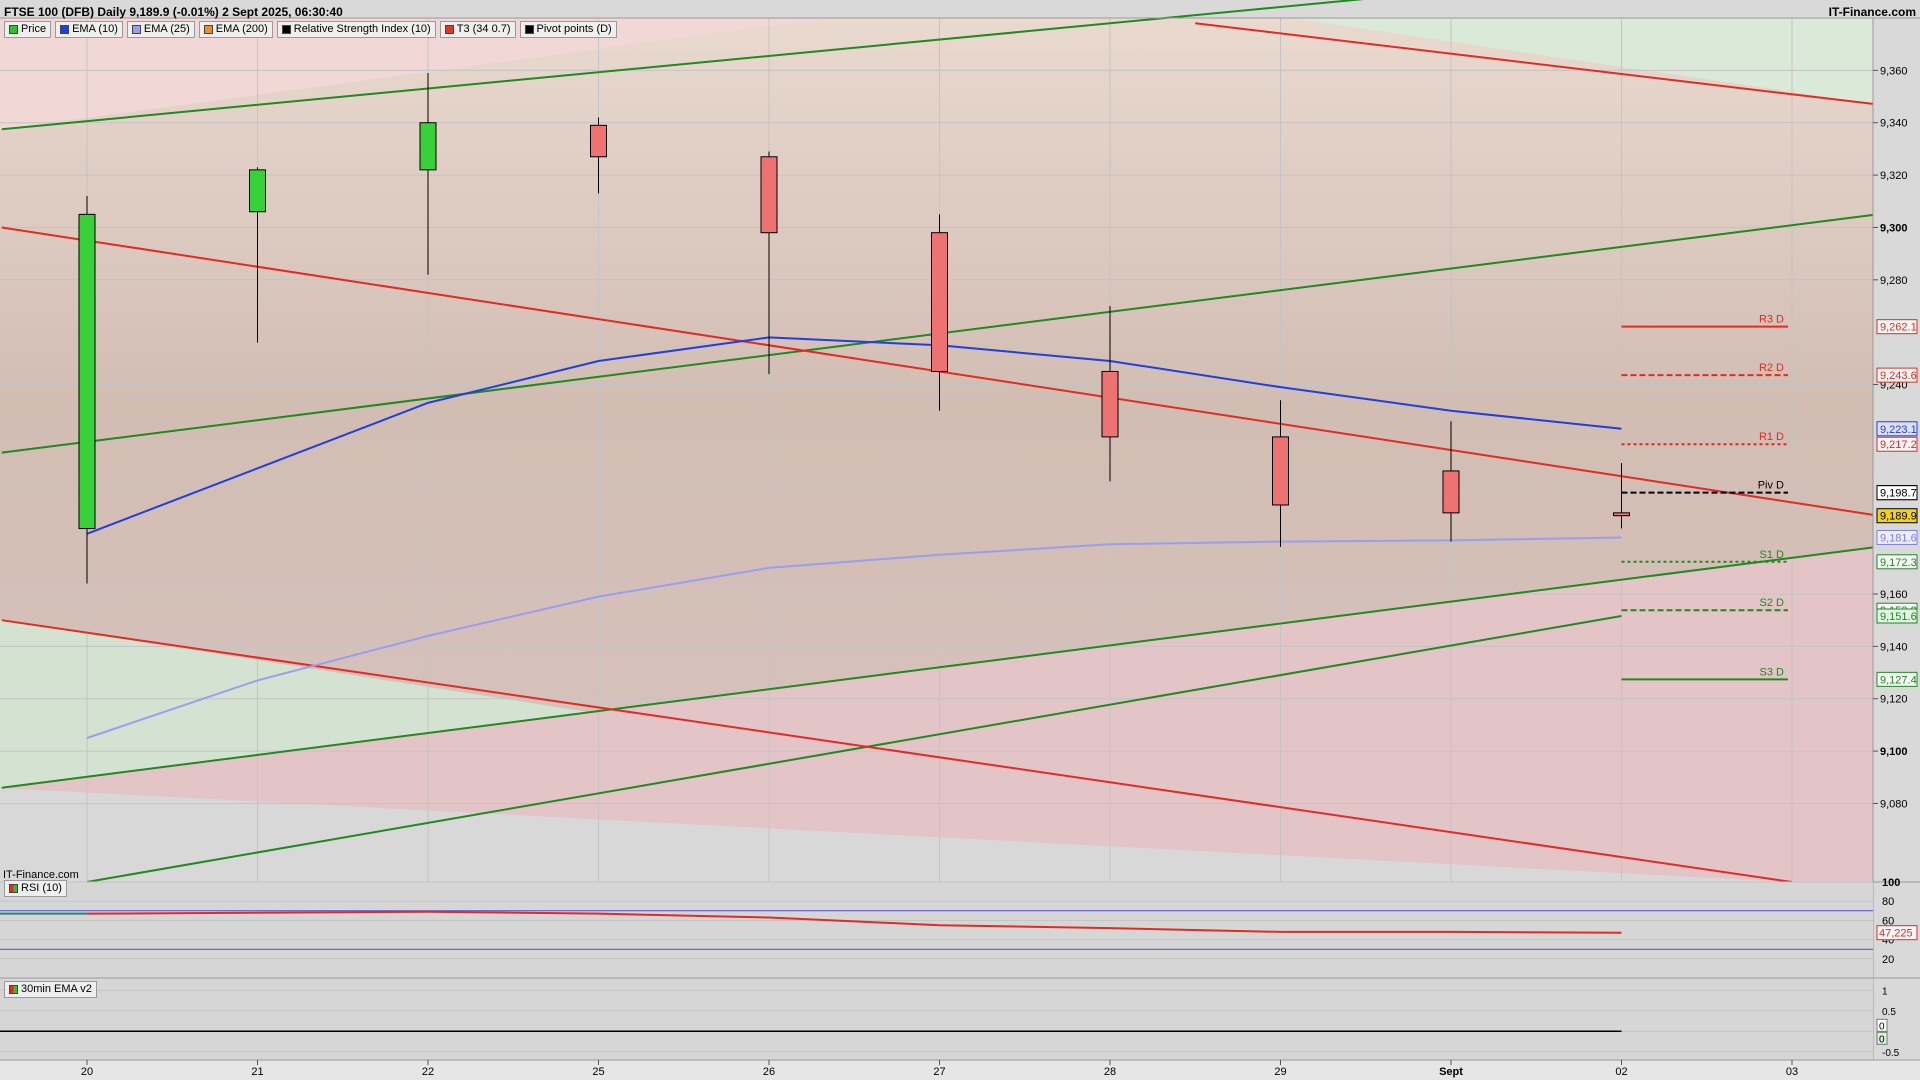 The width and height of the screenshot is (1920, 1080). What do you see at coordinates (1894, 228) in the screenshot?
I see `y-tick-label: 9,300` at bounding box center [1894, 228].